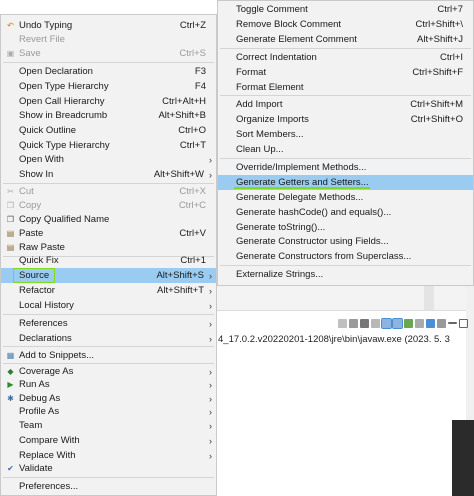  Describe the element at coordinates (108, 440) in the screenshot. I see `menu-item-compare-with: Compare With ›` at that location.